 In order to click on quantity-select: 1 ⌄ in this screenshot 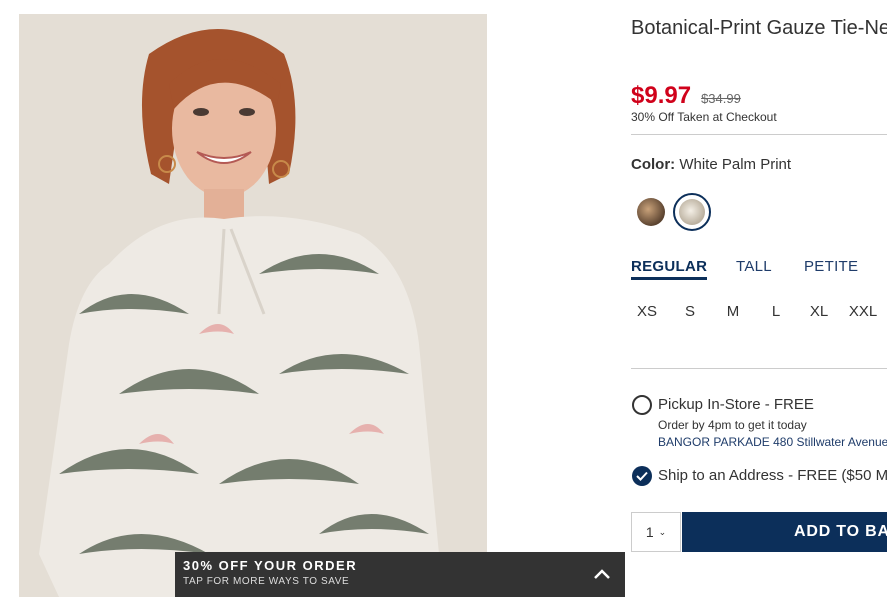, I will do `click(656, 532)`.